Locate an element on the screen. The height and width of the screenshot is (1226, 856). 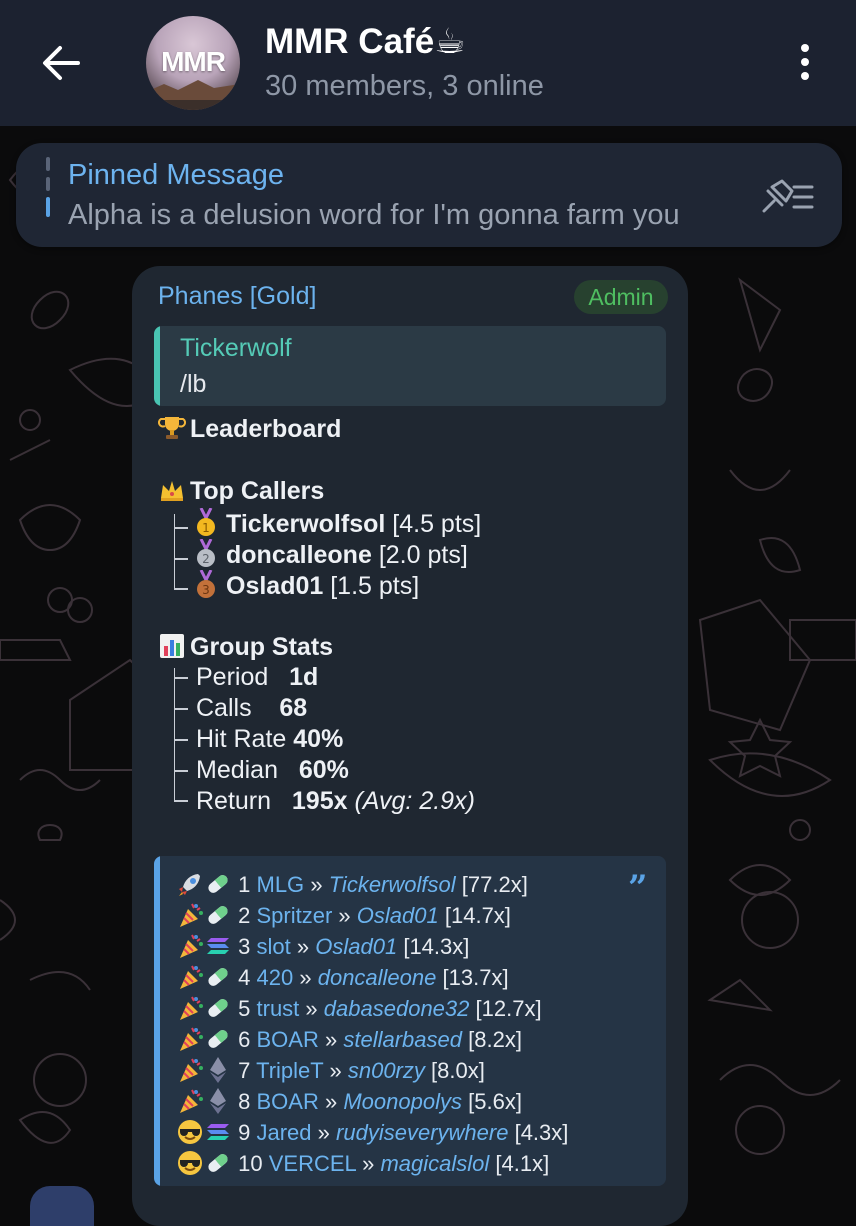
call-row: 8 BOAR » Moonopolys [5.6x] is located at coordinates (349, 1102).